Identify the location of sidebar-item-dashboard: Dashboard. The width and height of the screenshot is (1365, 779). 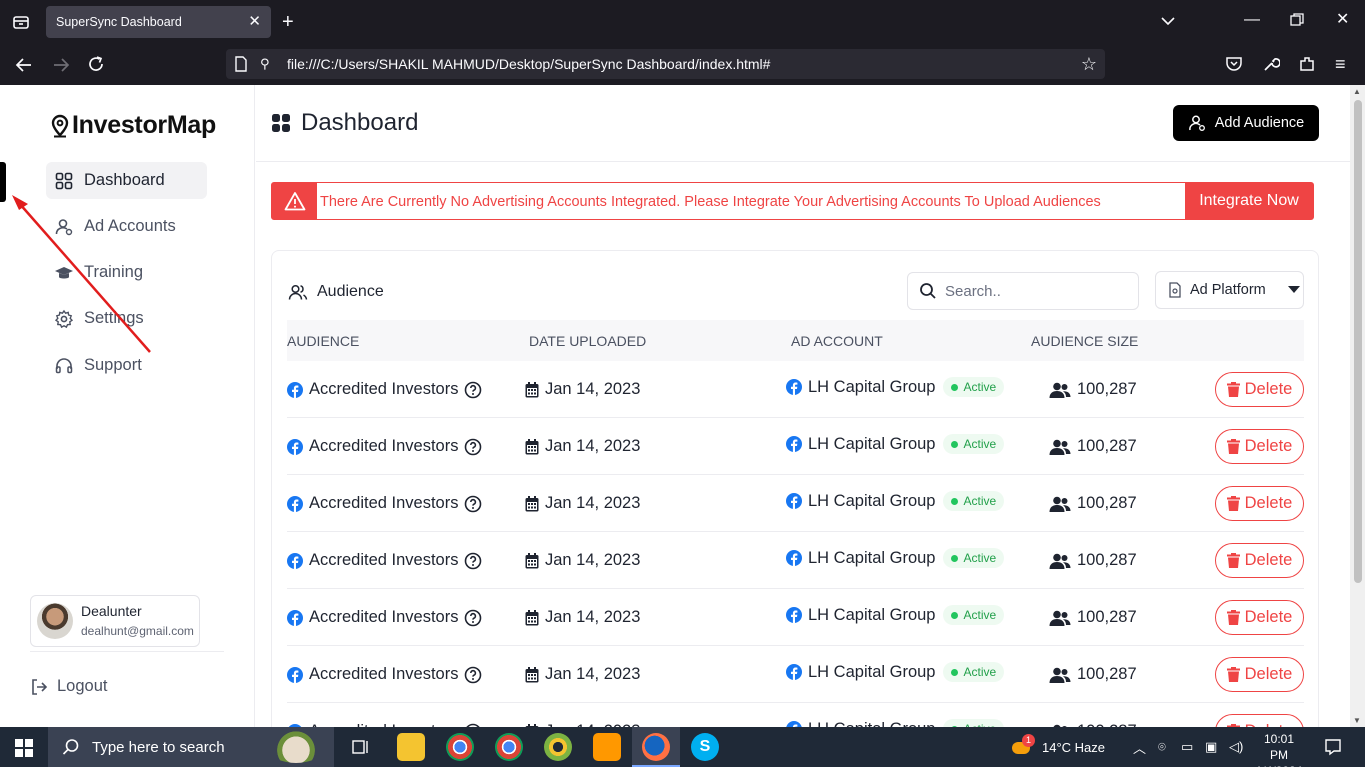
(126, 180).